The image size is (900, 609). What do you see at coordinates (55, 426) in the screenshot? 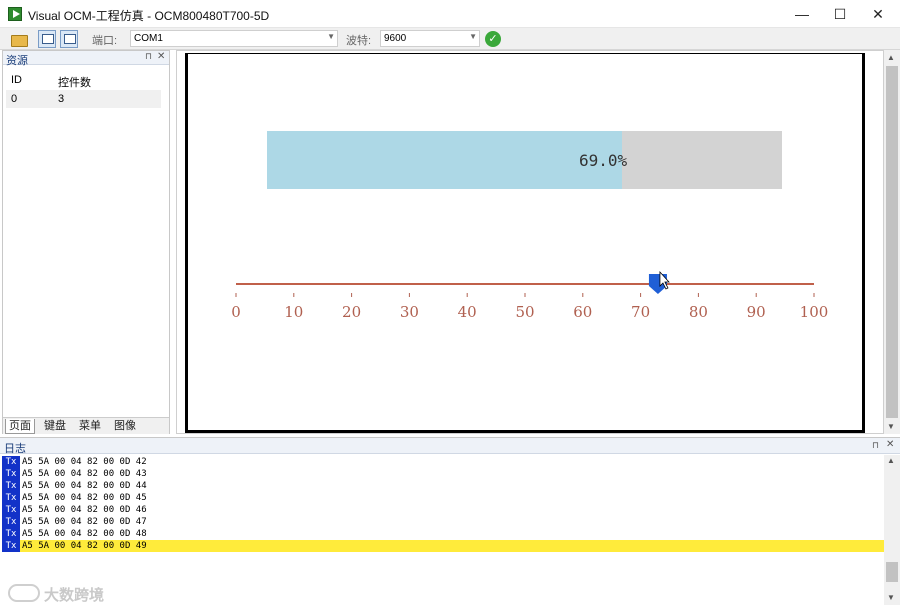
I see `tab-keyboard: 键盘` at bounding box center [55, 426].